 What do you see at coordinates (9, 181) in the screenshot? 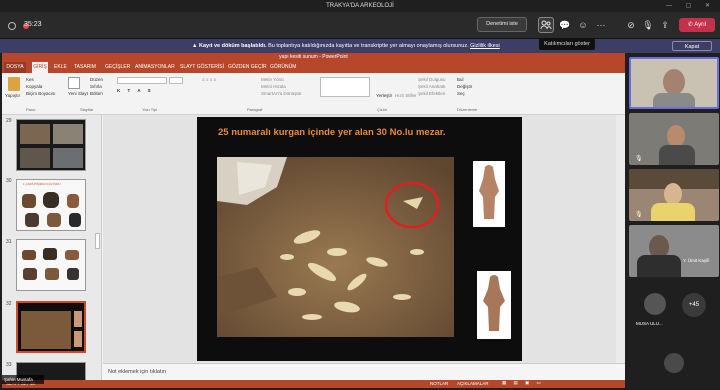
I see `slide-number: 30` at bounding box center [9, 181].